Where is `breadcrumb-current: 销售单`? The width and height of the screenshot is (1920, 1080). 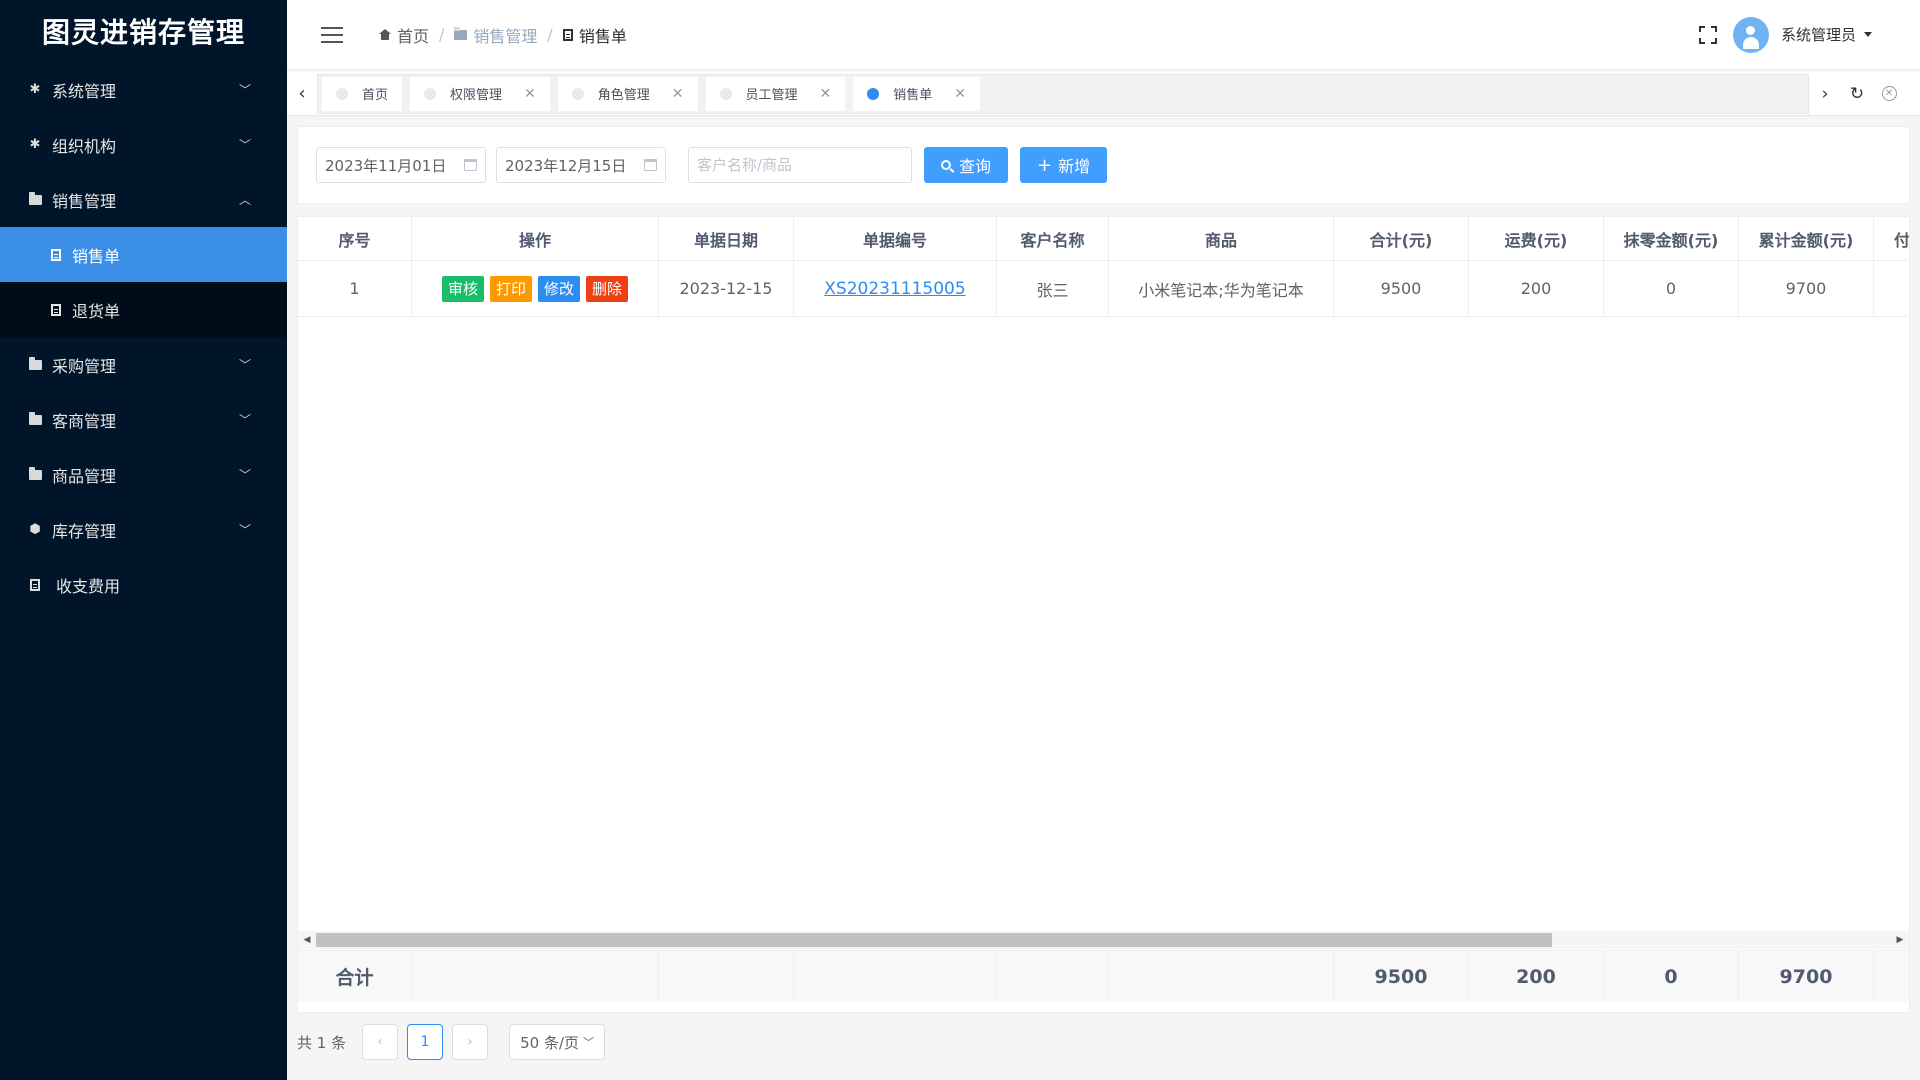 breadcrumb-current: 销售单 is located at coordinates (594, 35).